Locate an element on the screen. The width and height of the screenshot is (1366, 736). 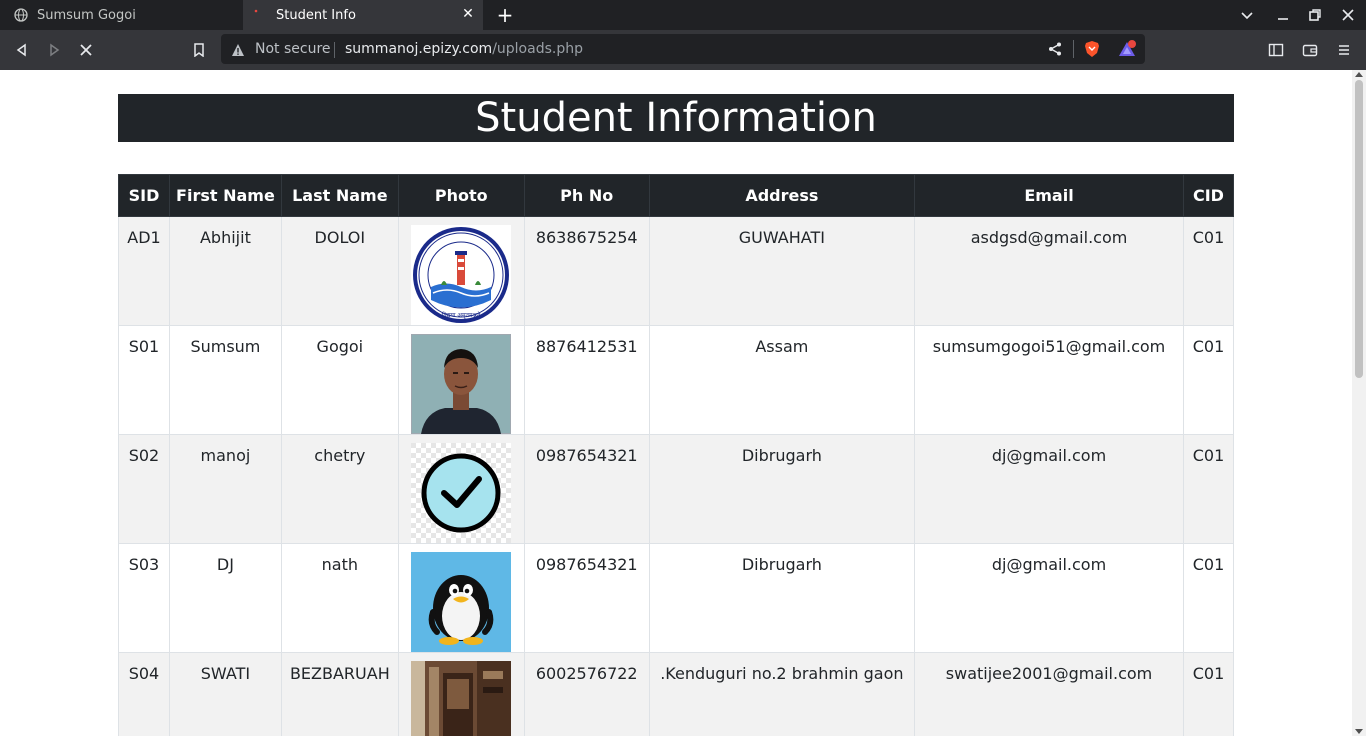
cell-sid: S02 is located at coordinates (144, 489).